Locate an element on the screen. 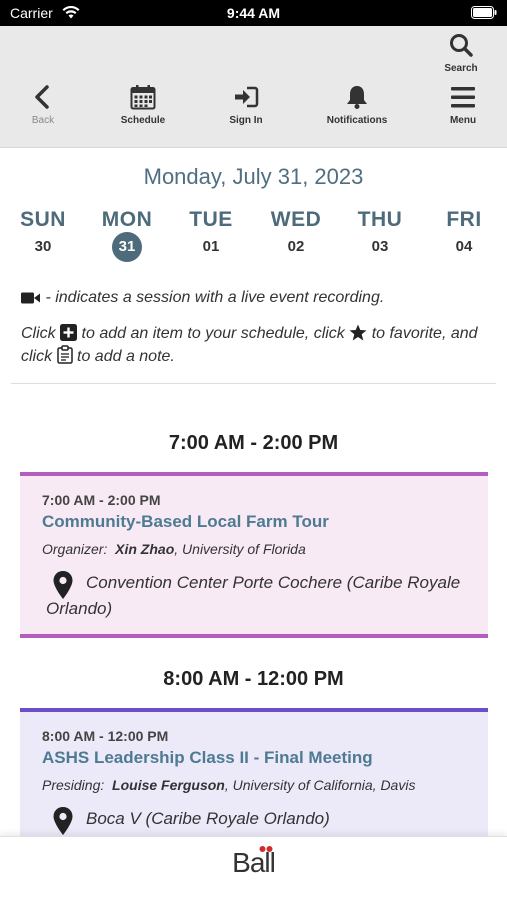 This screenshot has height=900, width=507. selected-day-badge: 31 is located at coordinates (127, 247).